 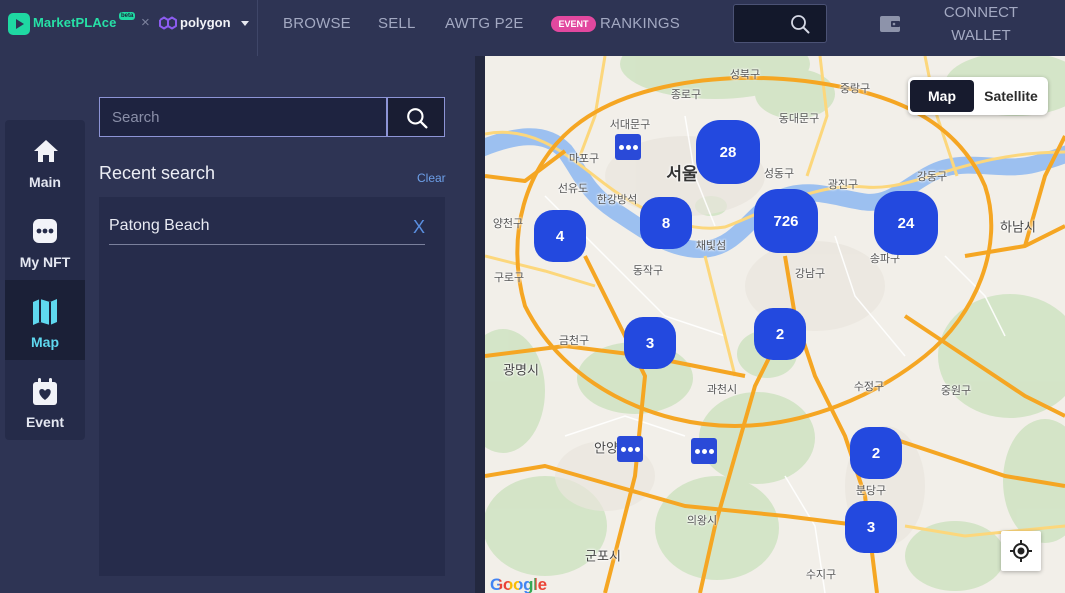 I want to click on nft-icon, so click(x=45, y=231).